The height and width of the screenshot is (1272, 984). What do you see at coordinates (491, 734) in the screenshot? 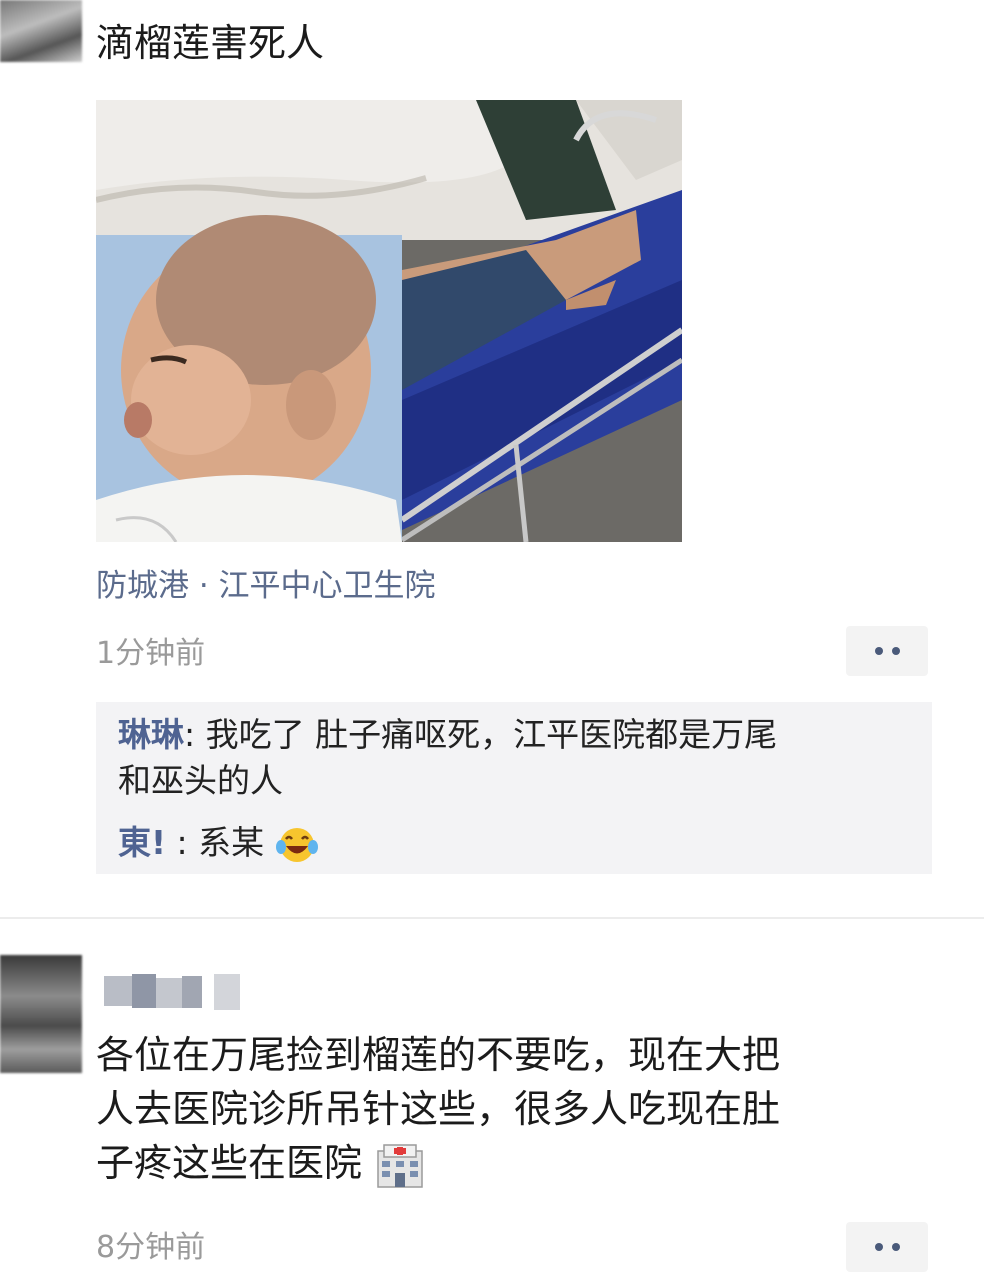
I see `comment-text: 我吃了 肚子痛呕死，江平医院都是万尾` at bounding box center [491, 734].